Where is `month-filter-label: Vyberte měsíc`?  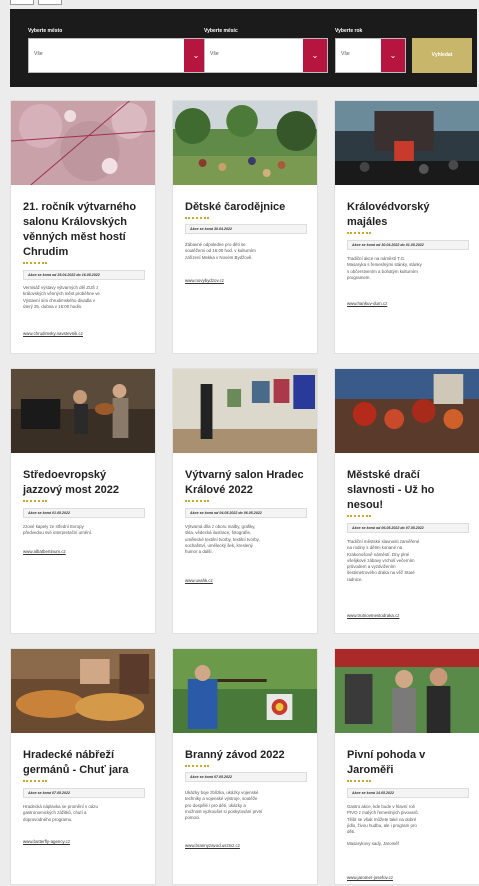 month-filter-label: Vyberte měsíc is located at coordinates (221, 31).